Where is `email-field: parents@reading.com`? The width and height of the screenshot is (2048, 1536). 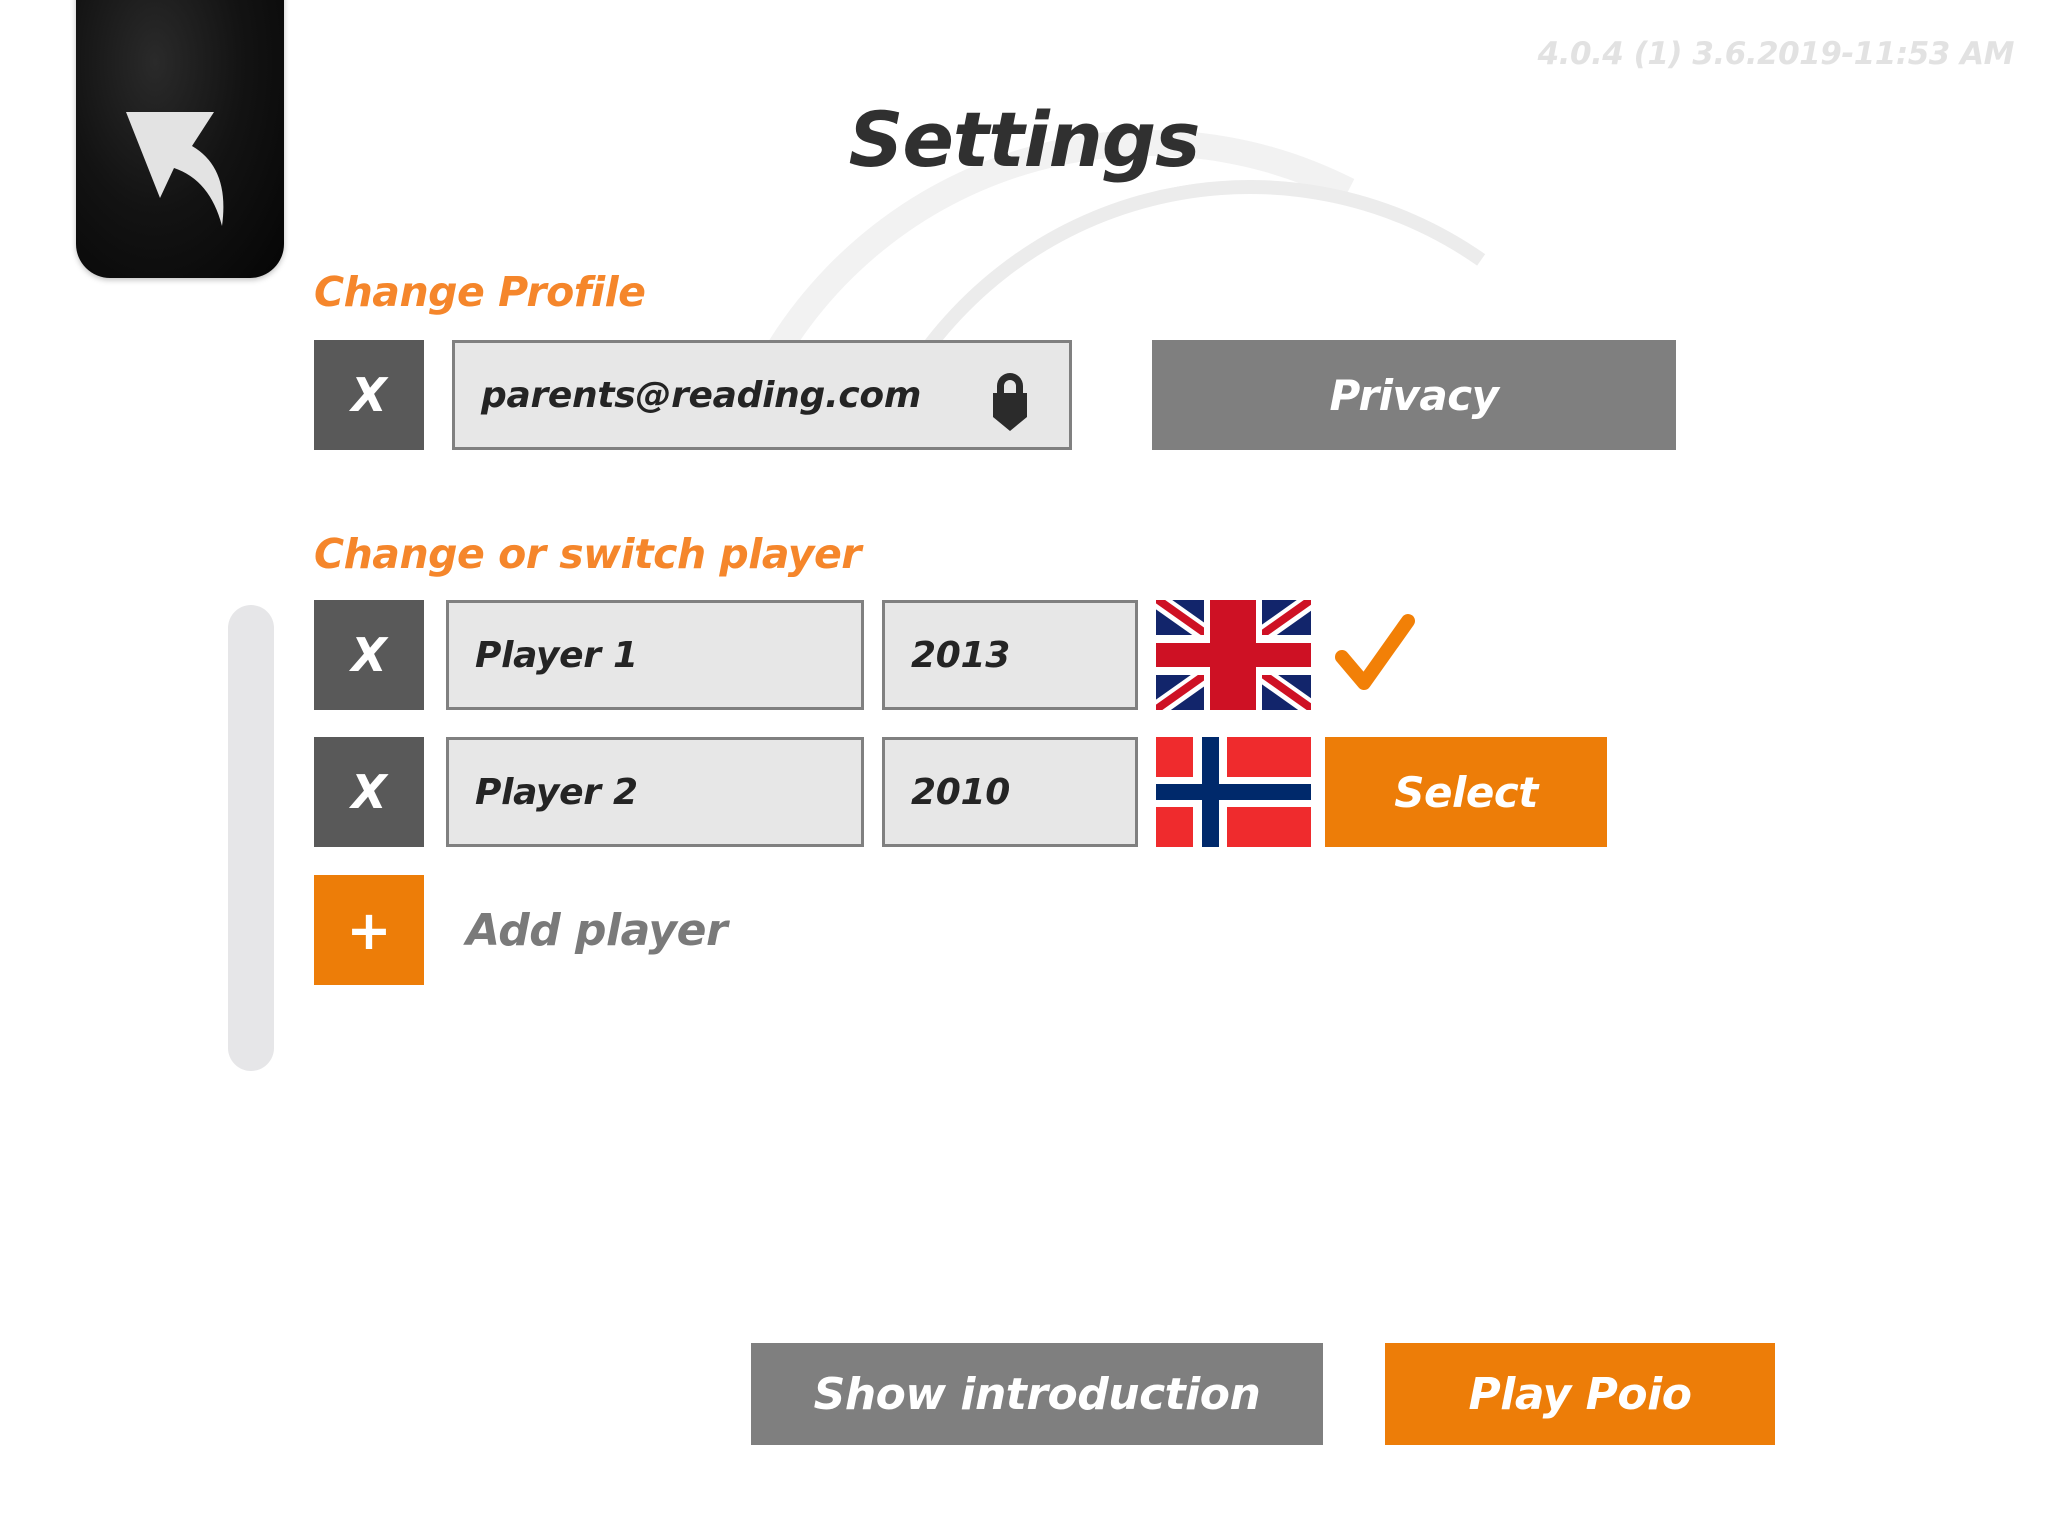
email-field: parents@reading.com is located at coordinates (762, 395).